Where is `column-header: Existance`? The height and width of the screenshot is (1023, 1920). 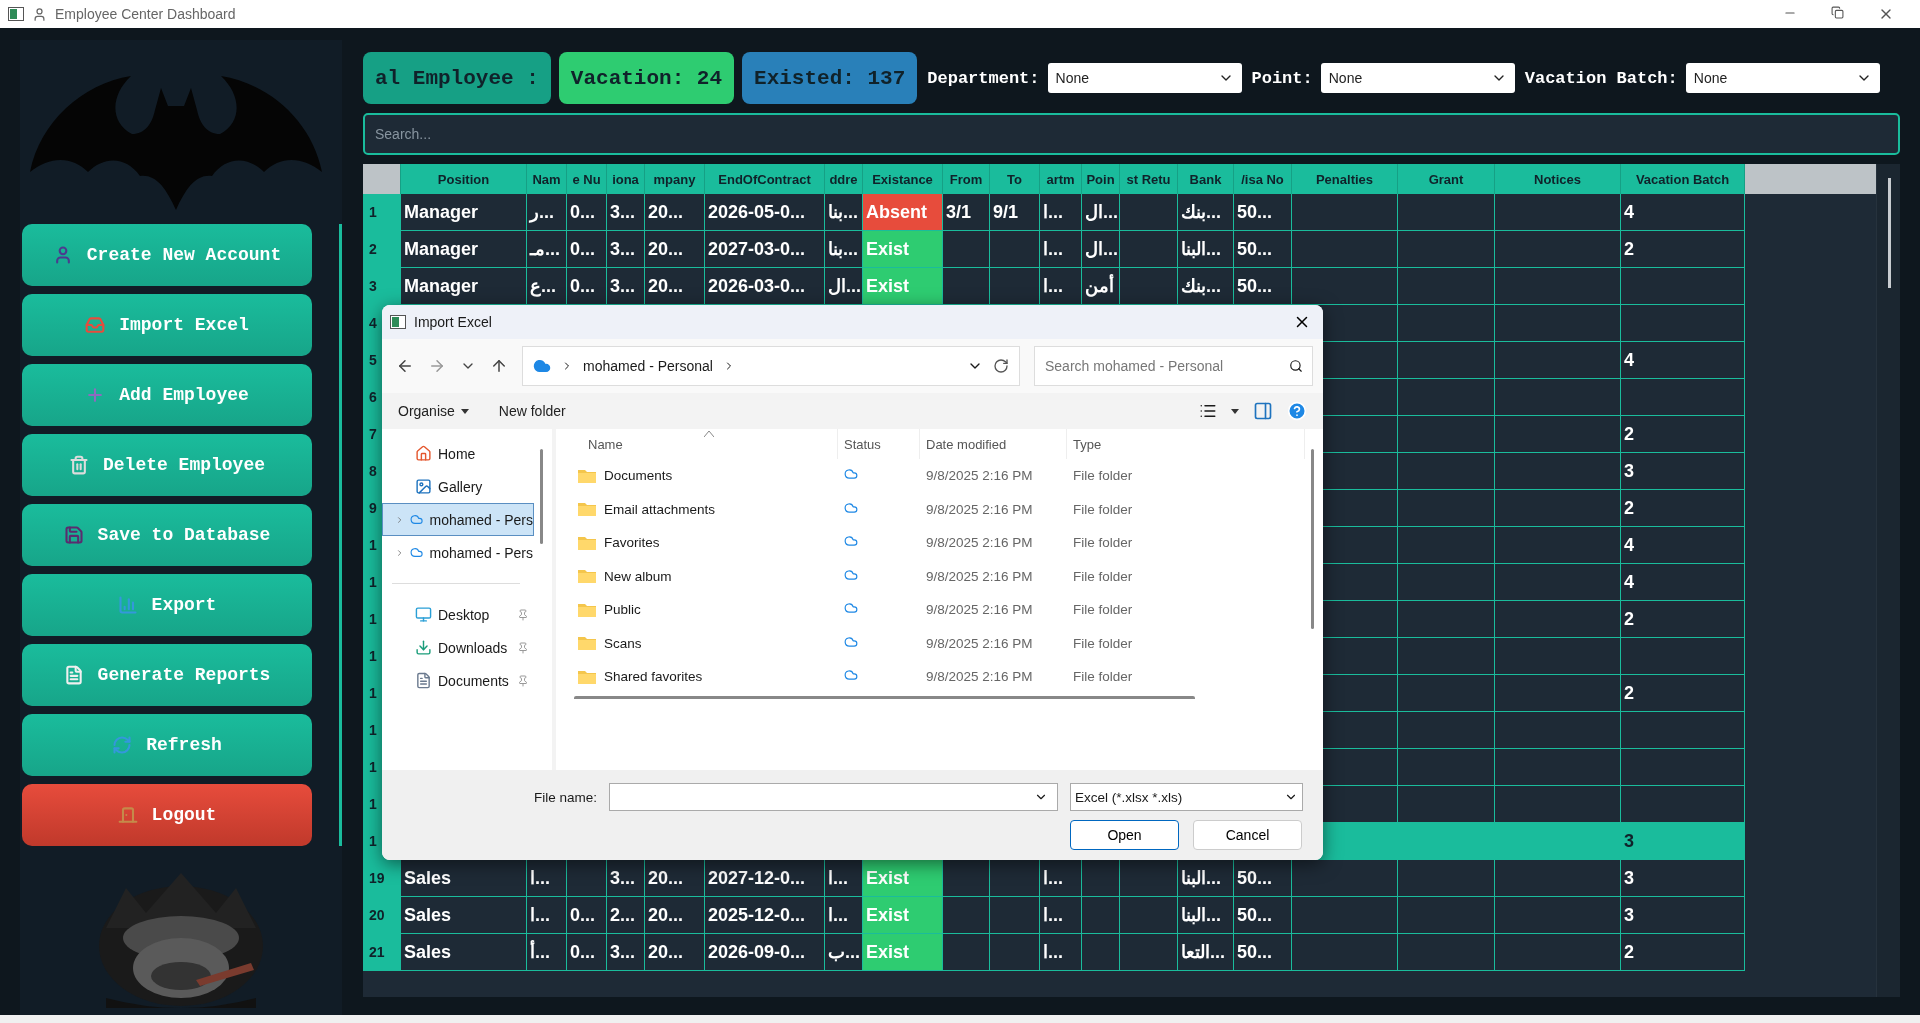
column-header: Existance is located at coordinates (903, 179).